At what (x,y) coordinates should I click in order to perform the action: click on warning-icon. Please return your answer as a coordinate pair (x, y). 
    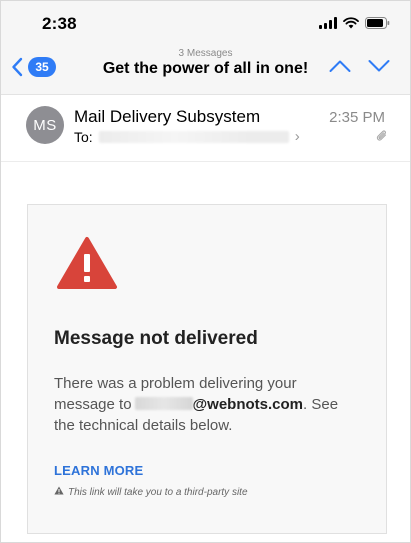
    Looking at the image, I should click on (87, 265).